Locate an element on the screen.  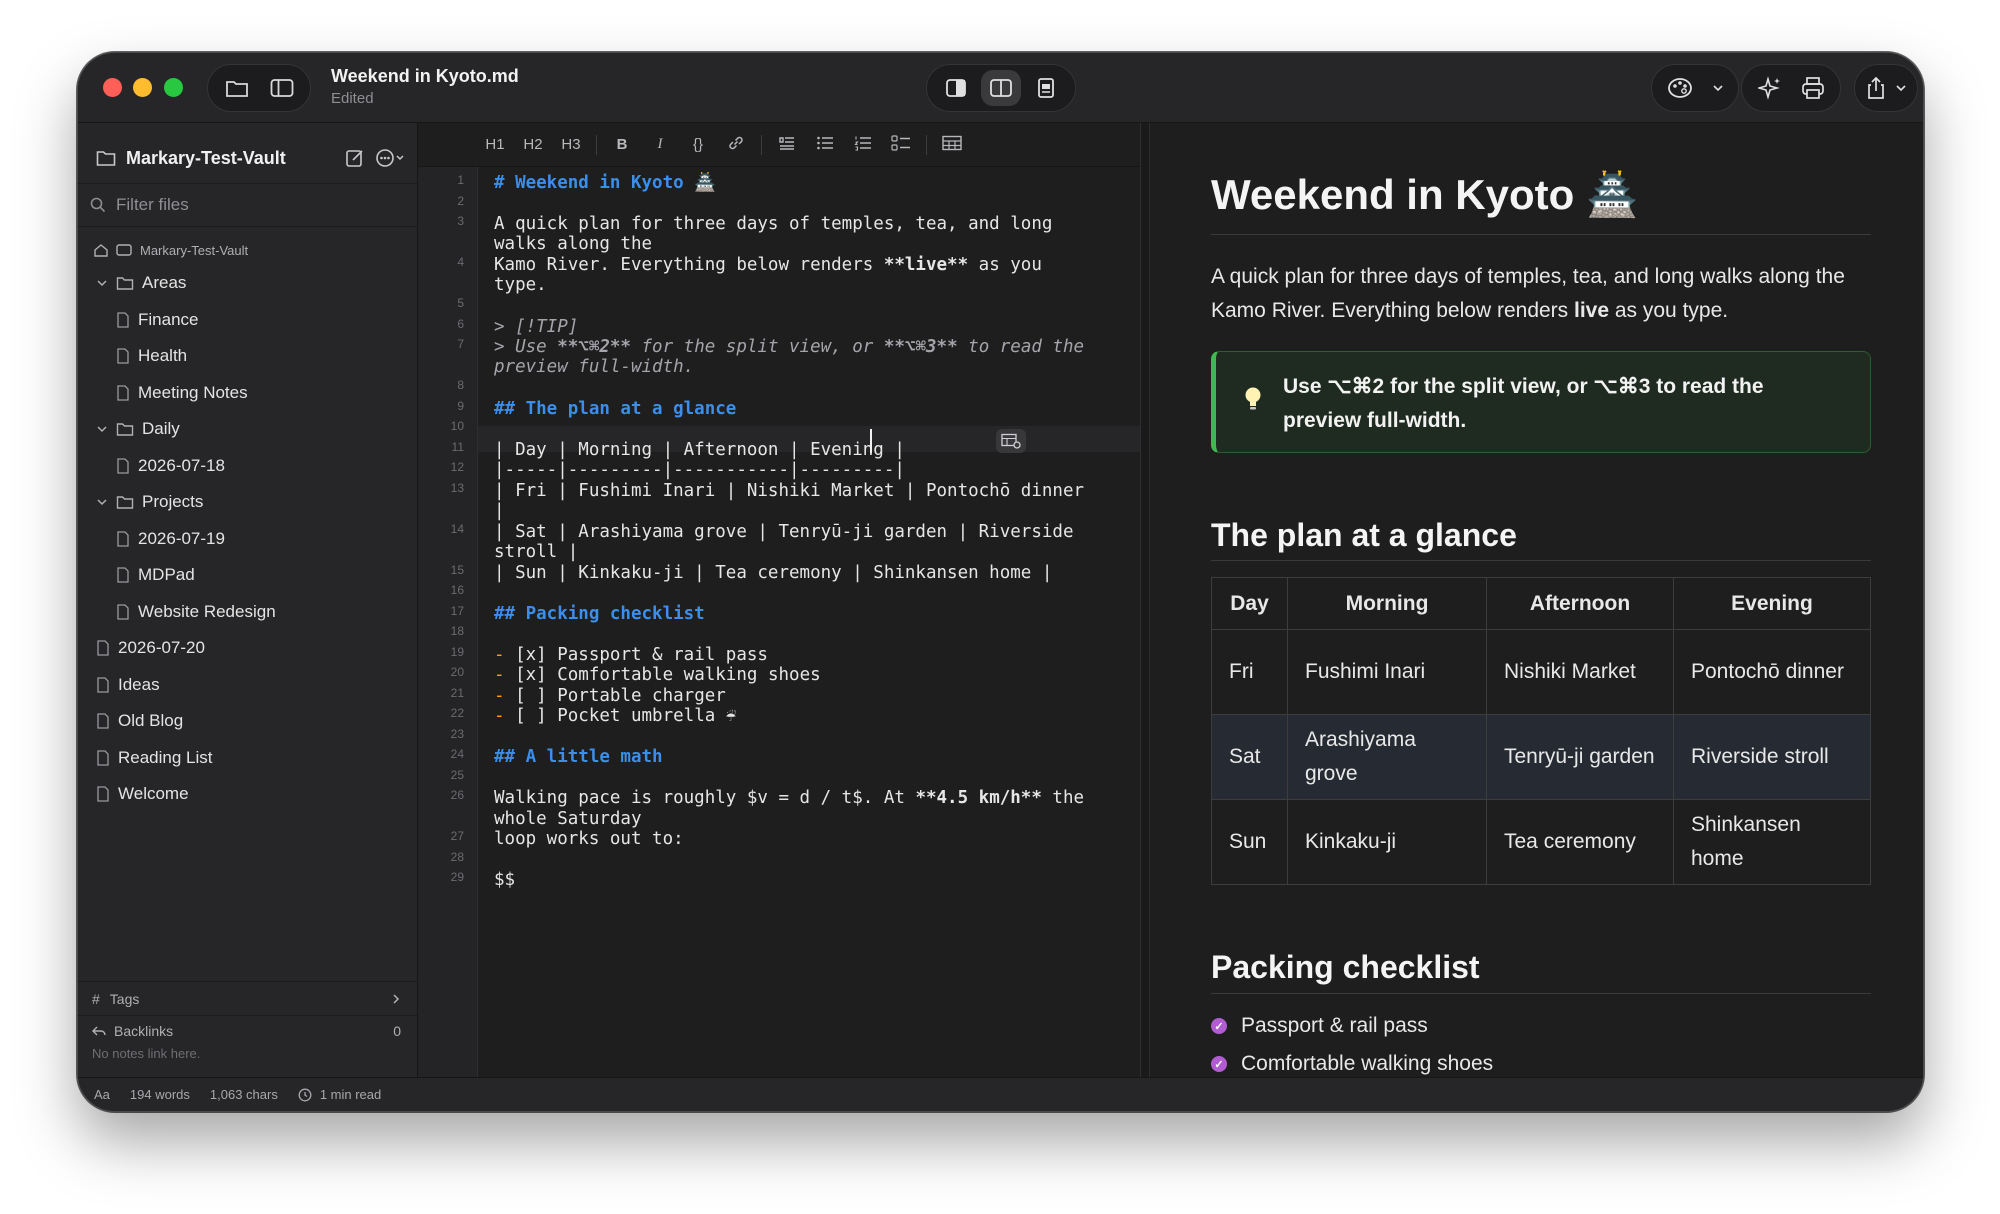
ai-sparkle-button is located at coordinates (1770, 88).